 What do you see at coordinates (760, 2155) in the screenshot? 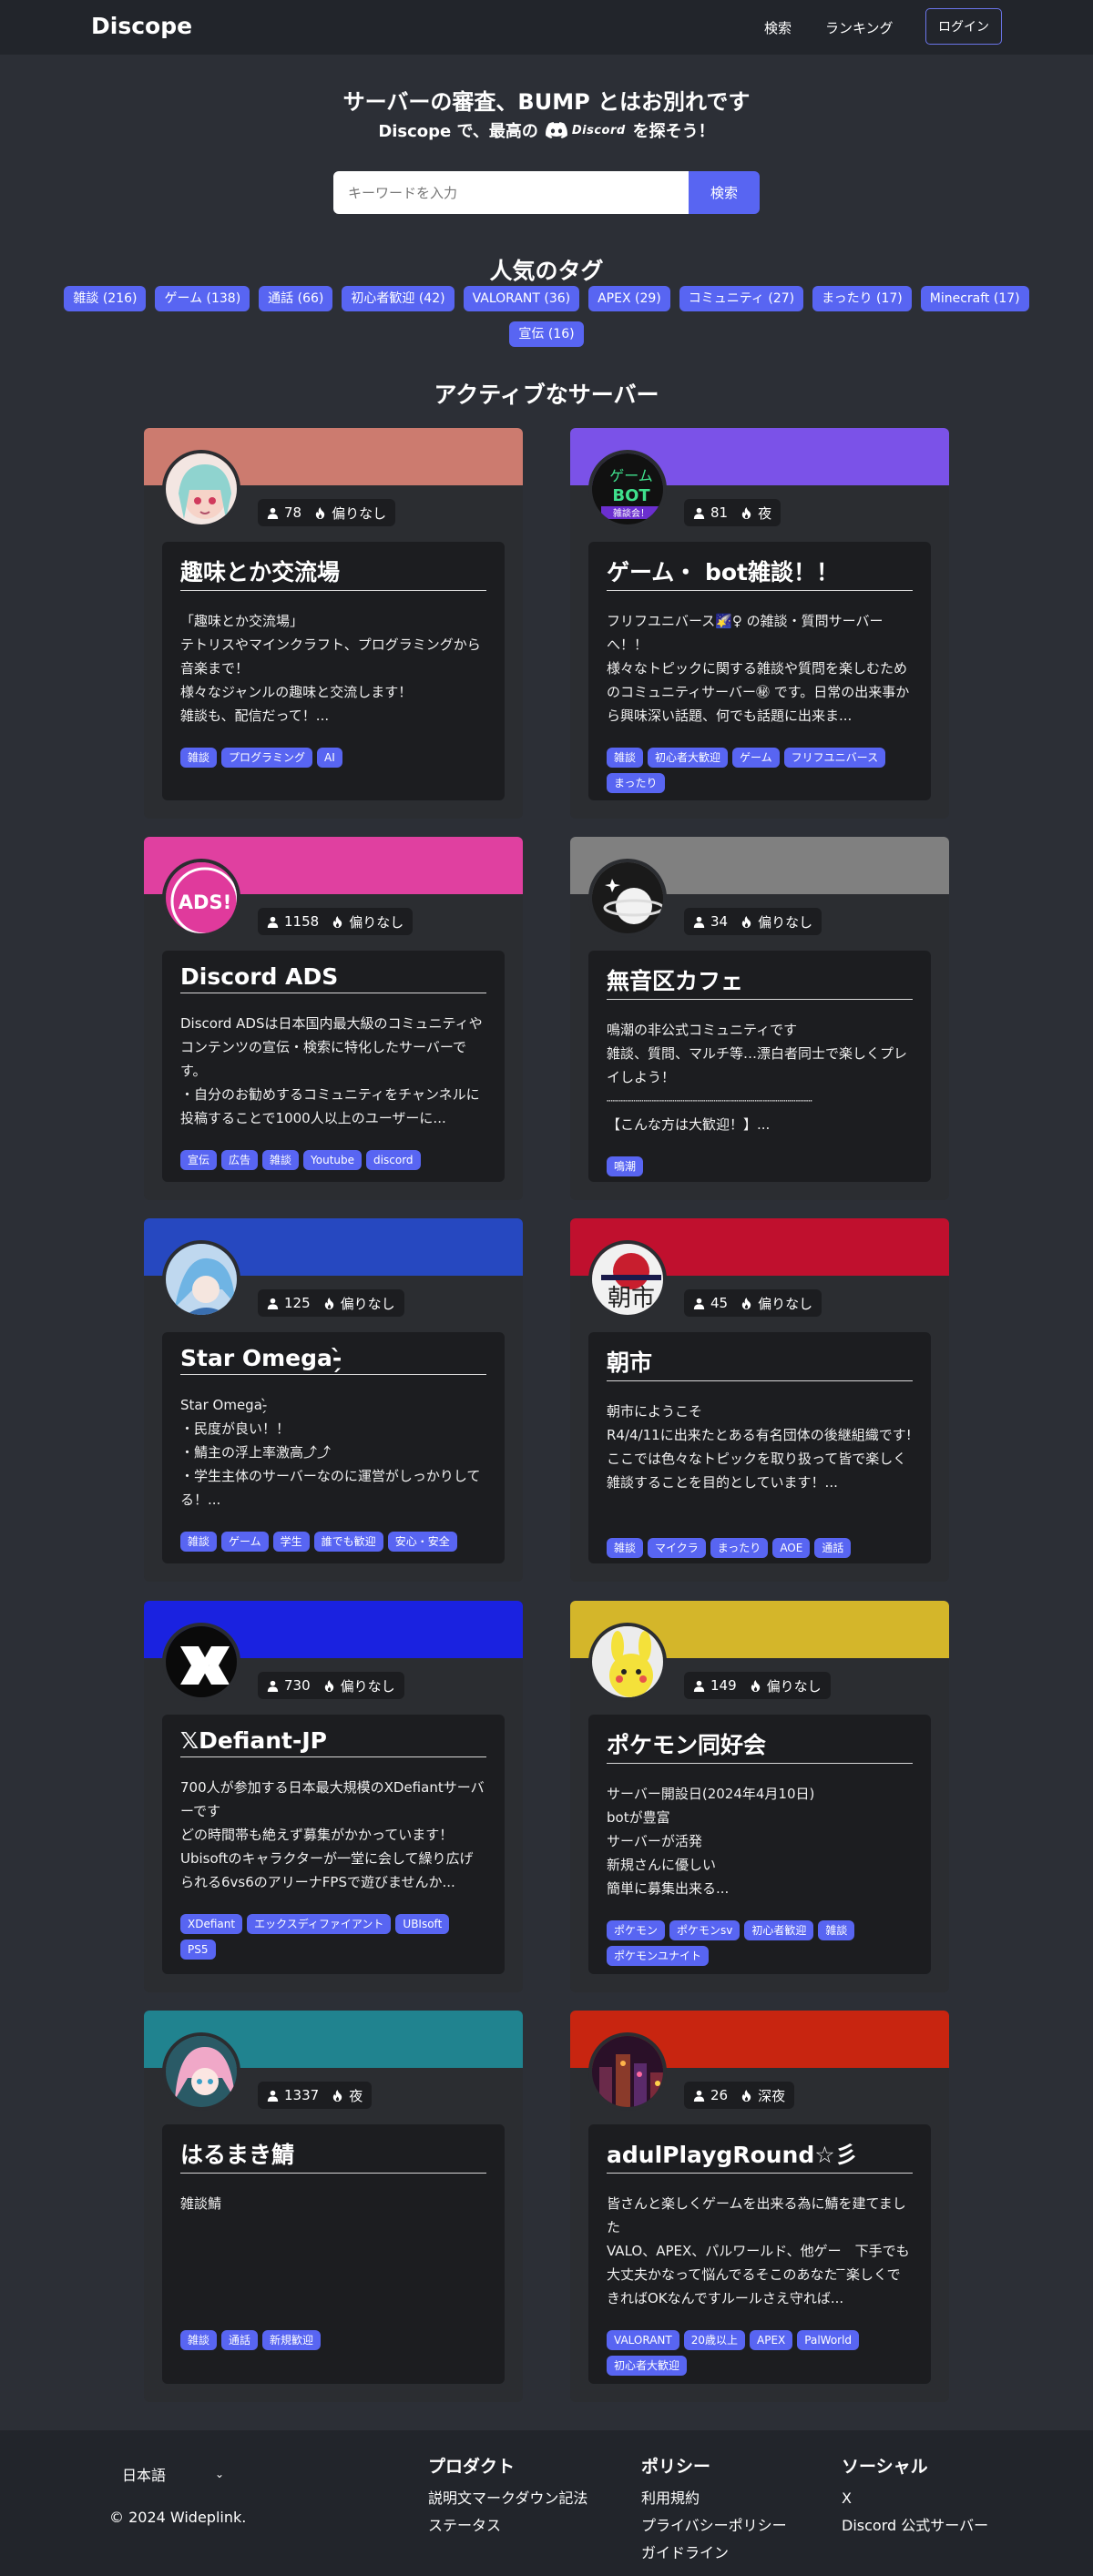
I see `server-name: adulPlaygRound☆彡` at bounding box center [760, 2155].